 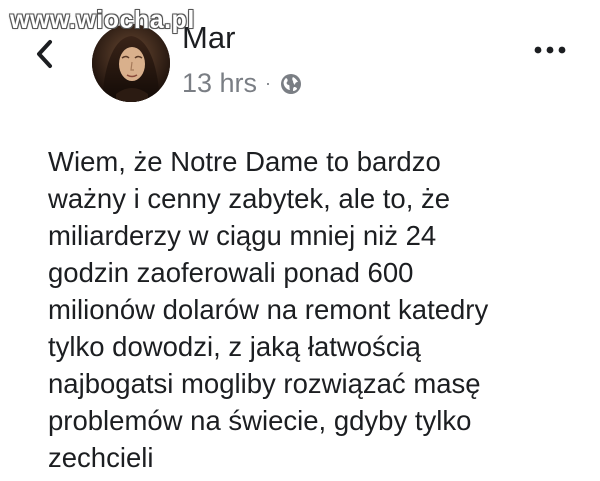 I want to click on more-options-button, so click(x=550, y=50).